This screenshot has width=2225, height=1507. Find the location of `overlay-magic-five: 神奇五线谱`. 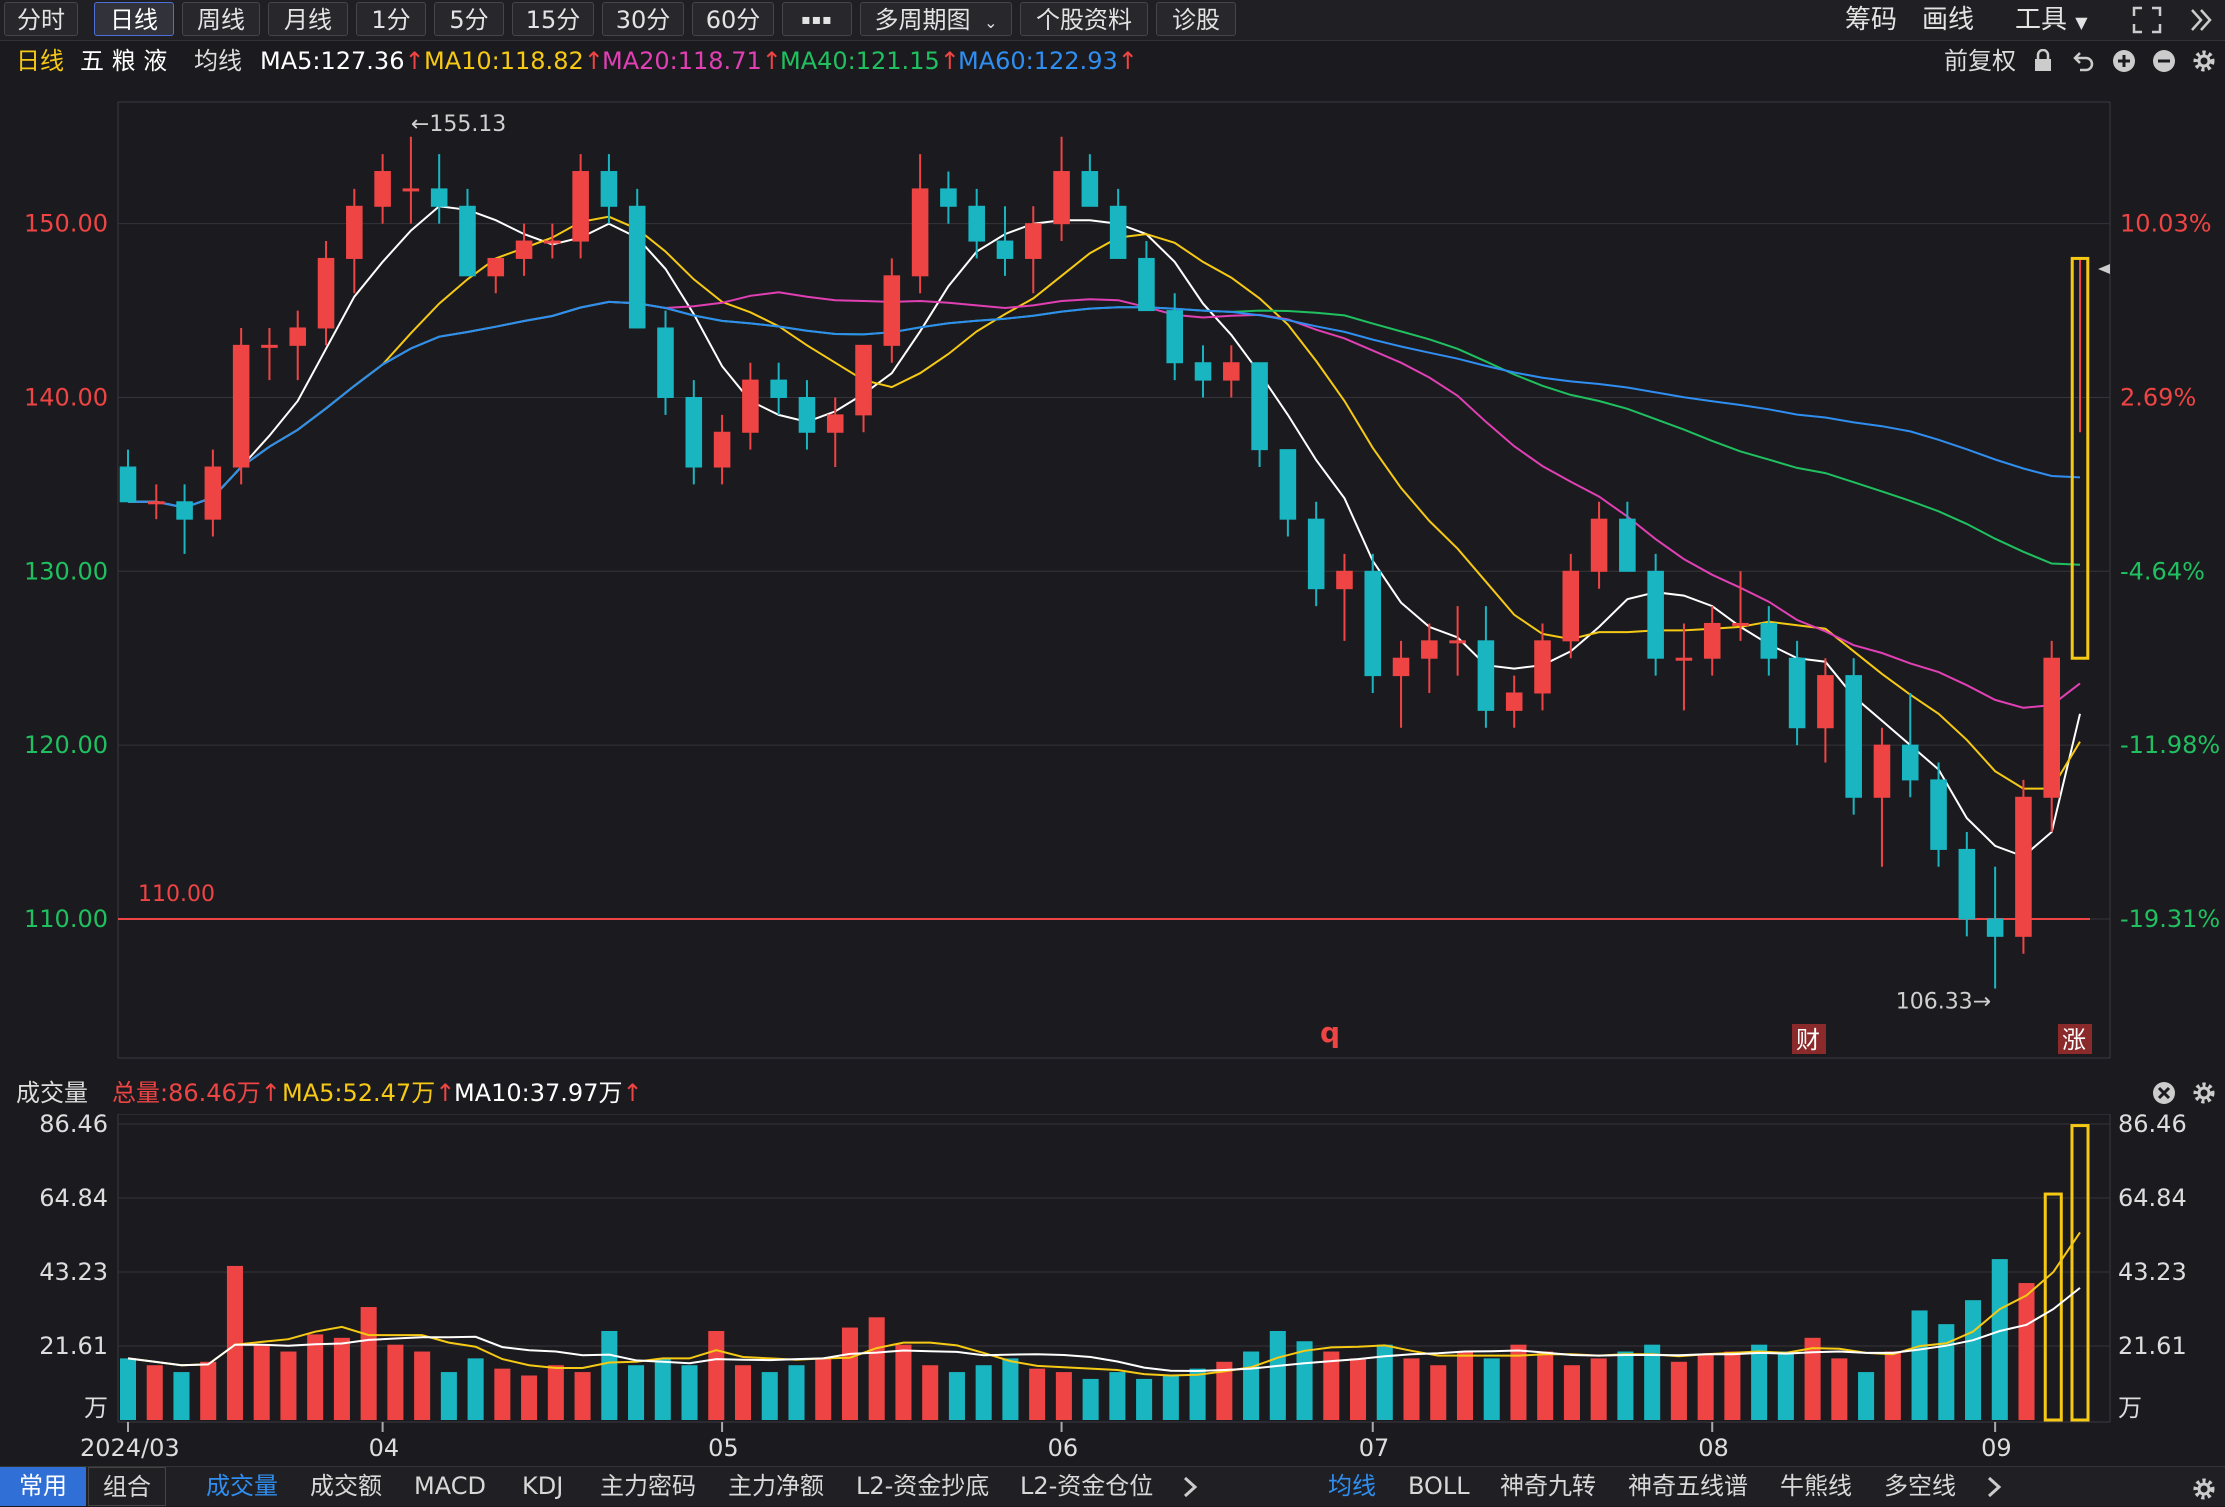

overlay-magic-five: 神奇五线谱 is located at coordinates (1688, 1486).